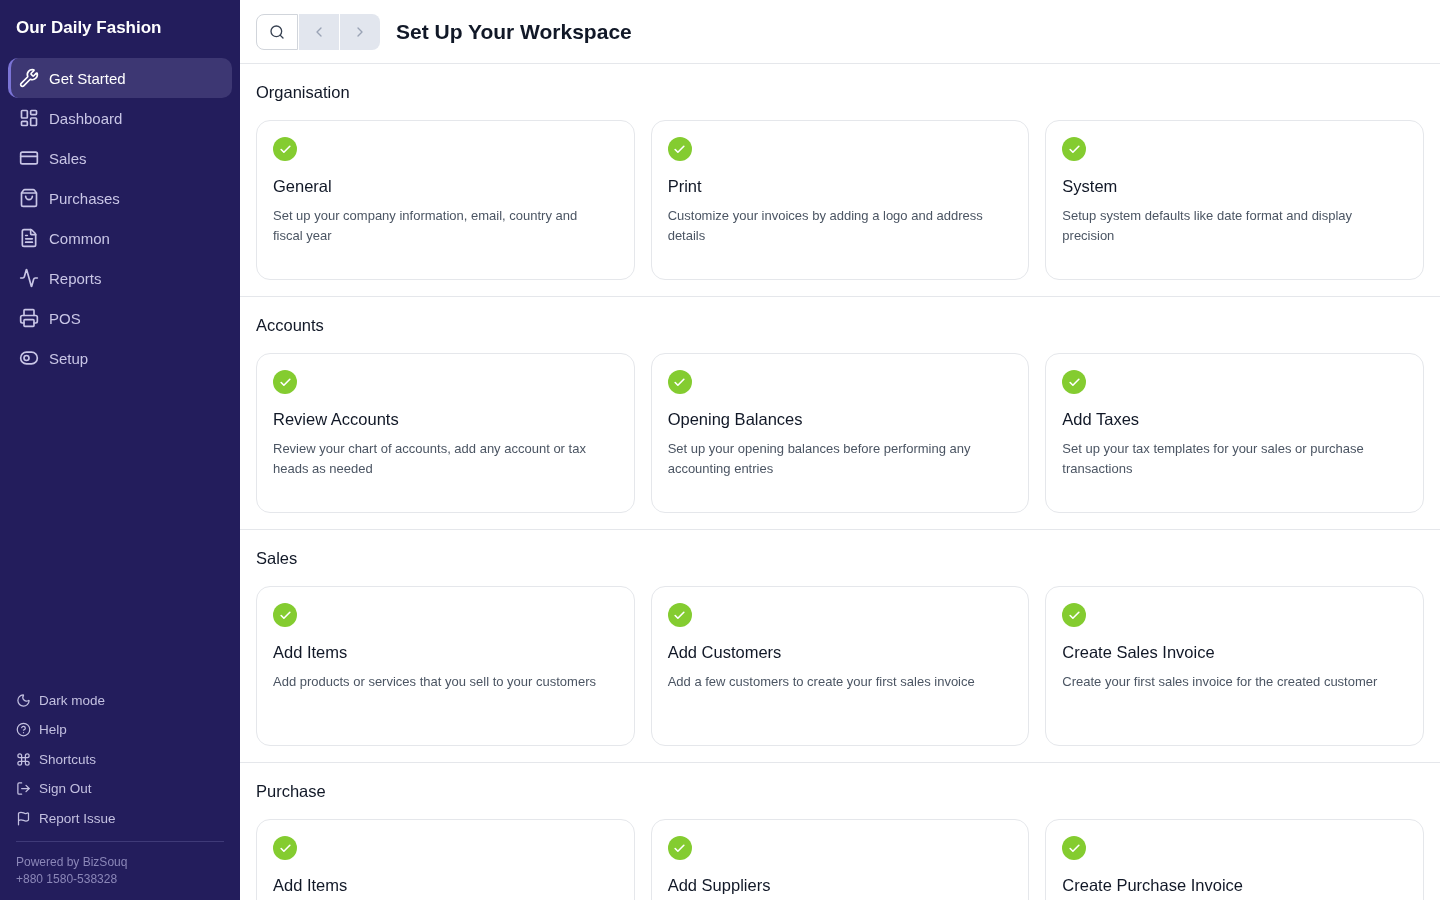 Image resolution: width=1440 pixels, height=900 pixels. What do you see at coordinates (29, 318) in the screenshot?
I see `printer-icon` at bounding box center [29, 318].